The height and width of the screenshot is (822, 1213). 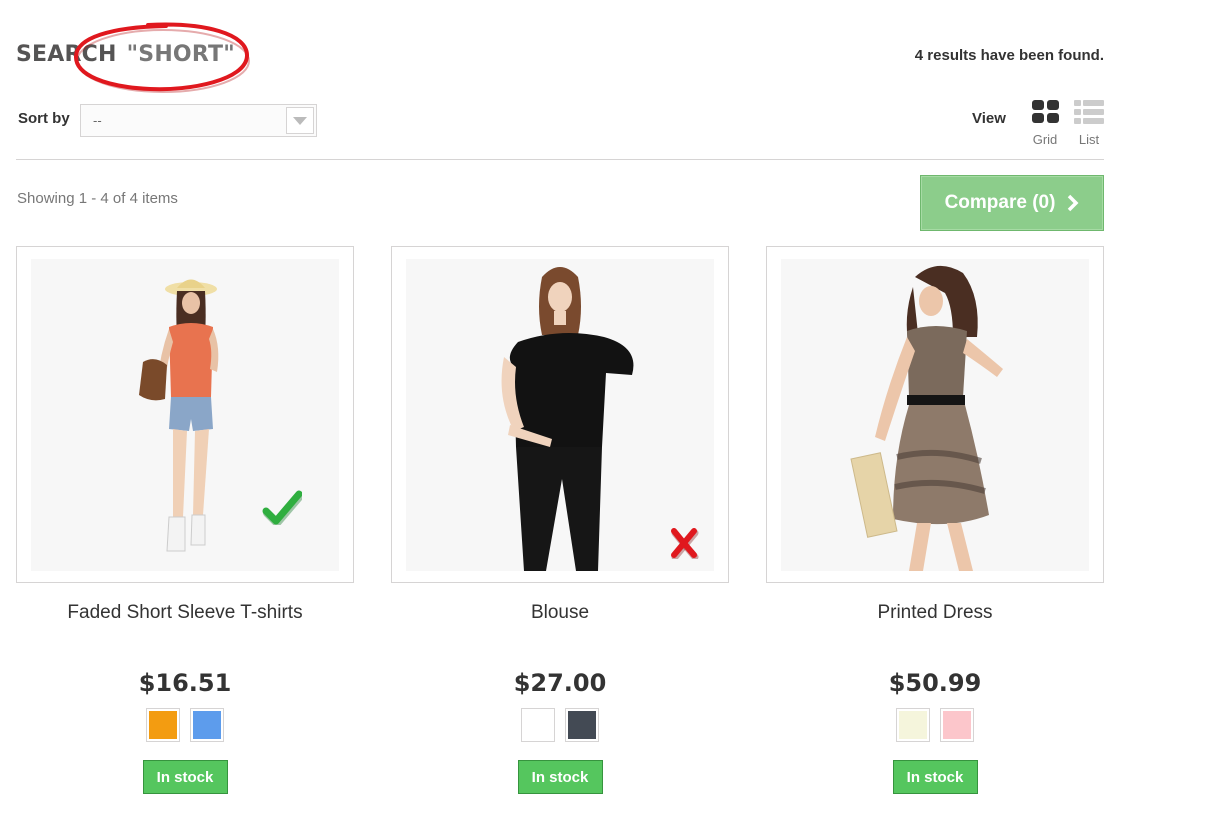 What do you see at coordinates (1045, 111) in the screenshot?
I see `grid-icon` at bounding box center [1045, 111].